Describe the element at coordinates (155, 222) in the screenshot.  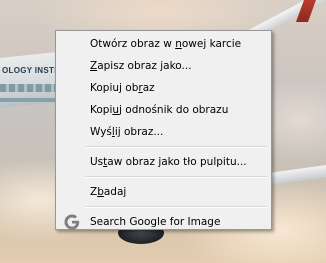
I see `menu-item-label: Search Google for Image` at that location.